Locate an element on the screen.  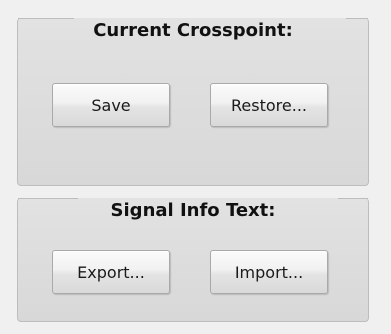
current-crosspoint-title-text: Current Crosspoint: is located at coordinates (193, 30).